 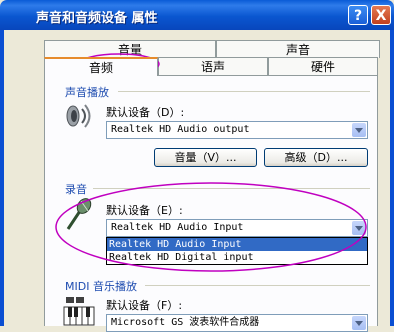 What do you see at coordinates (298, 49) in the screenshot?
I see `tab-sounds: 声音` at bounding box center [298, 49].